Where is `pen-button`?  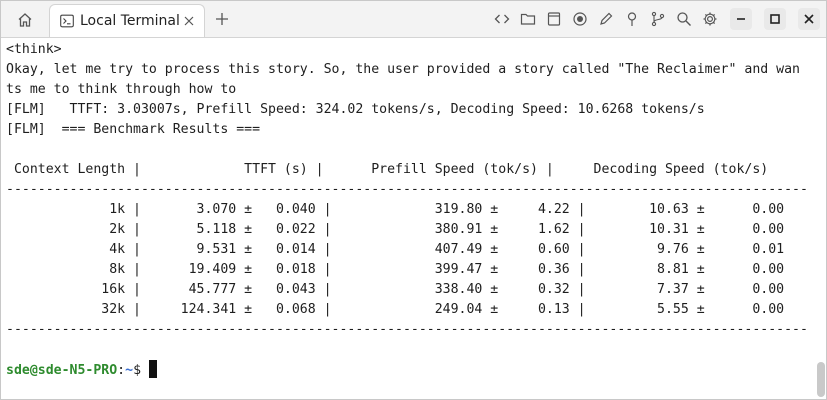
pen-button is located at coordinates (606, 19).